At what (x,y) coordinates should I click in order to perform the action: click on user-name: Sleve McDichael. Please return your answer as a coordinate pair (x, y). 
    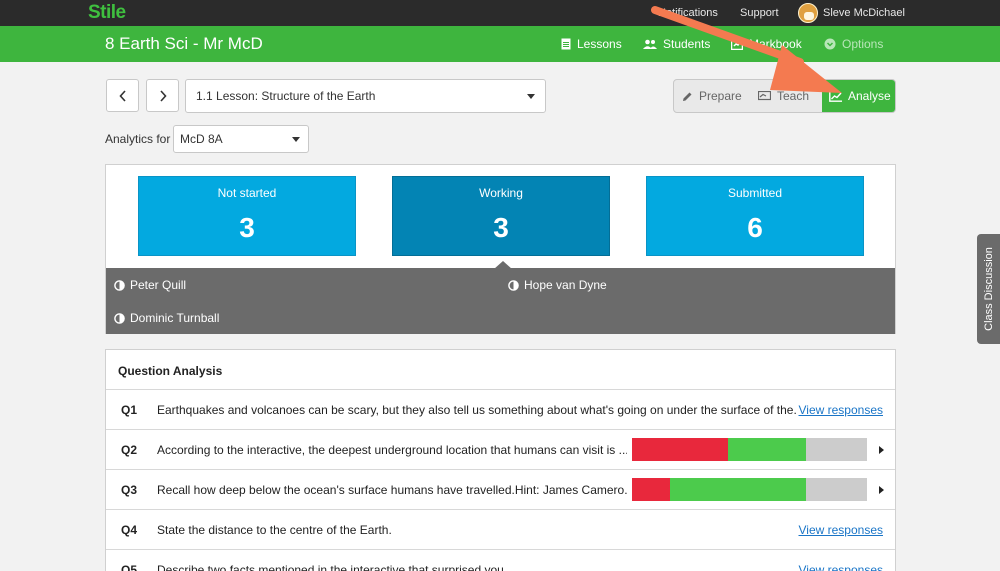
    Looking at the image, I should click on (864, 13).